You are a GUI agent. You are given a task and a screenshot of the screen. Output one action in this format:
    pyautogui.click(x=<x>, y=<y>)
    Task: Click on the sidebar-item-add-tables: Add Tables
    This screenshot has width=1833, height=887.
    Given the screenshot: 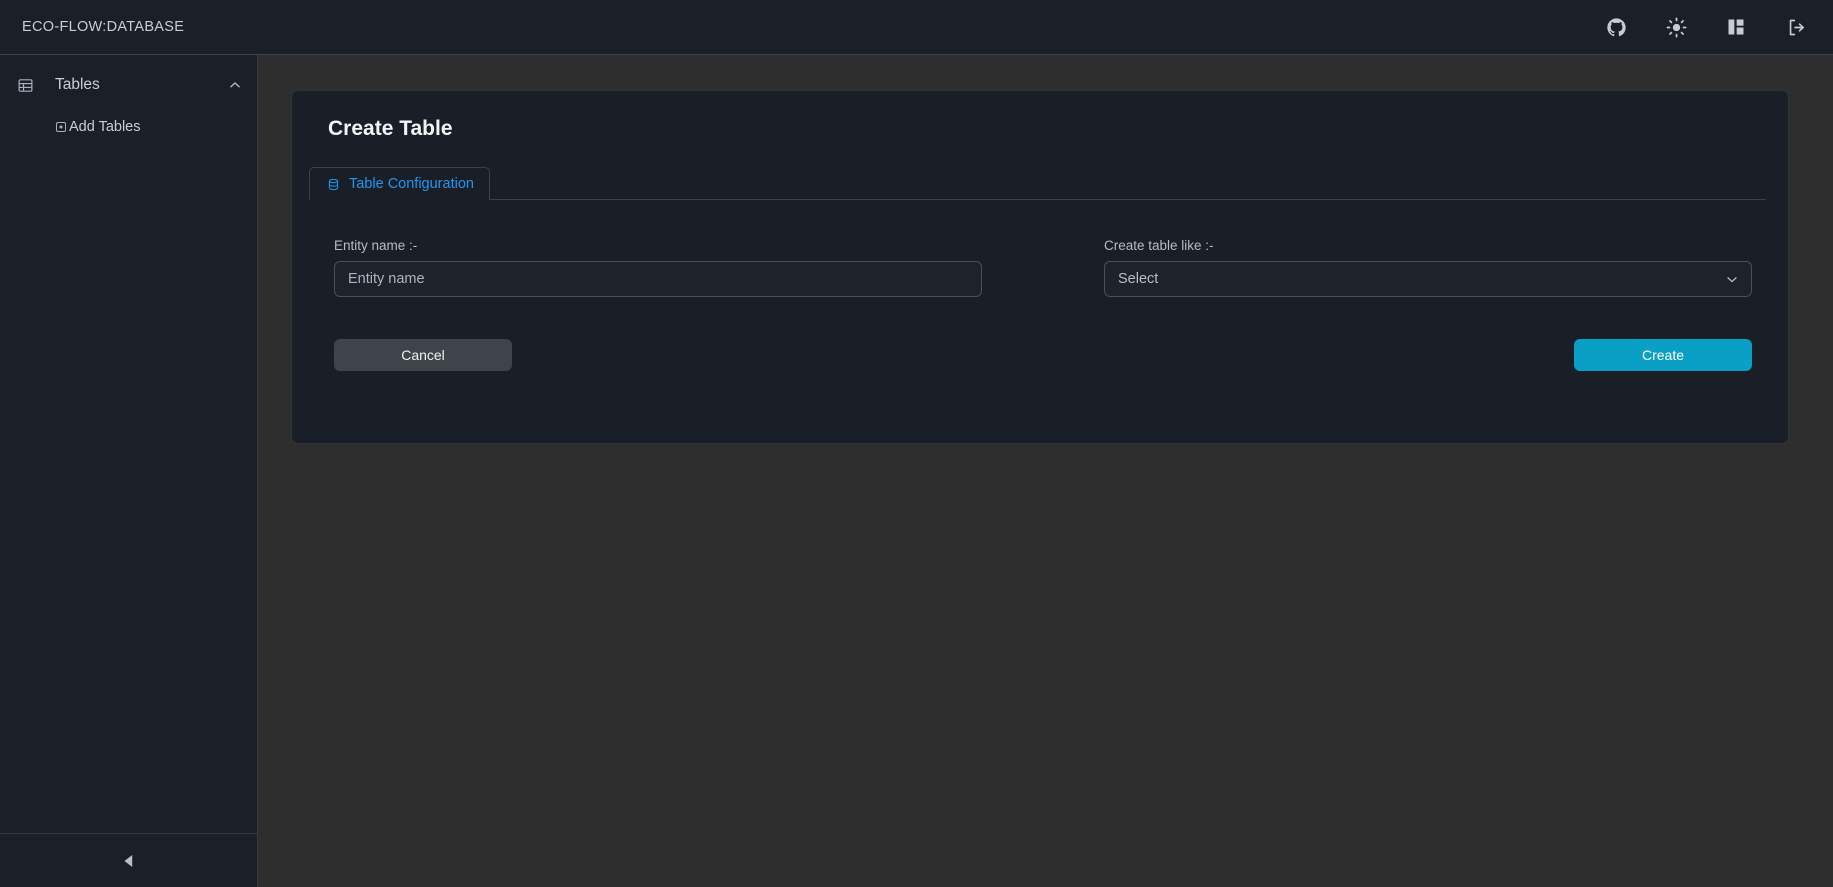 What is the action you would take?
    pyautogui.click(x=128, y=127)
    